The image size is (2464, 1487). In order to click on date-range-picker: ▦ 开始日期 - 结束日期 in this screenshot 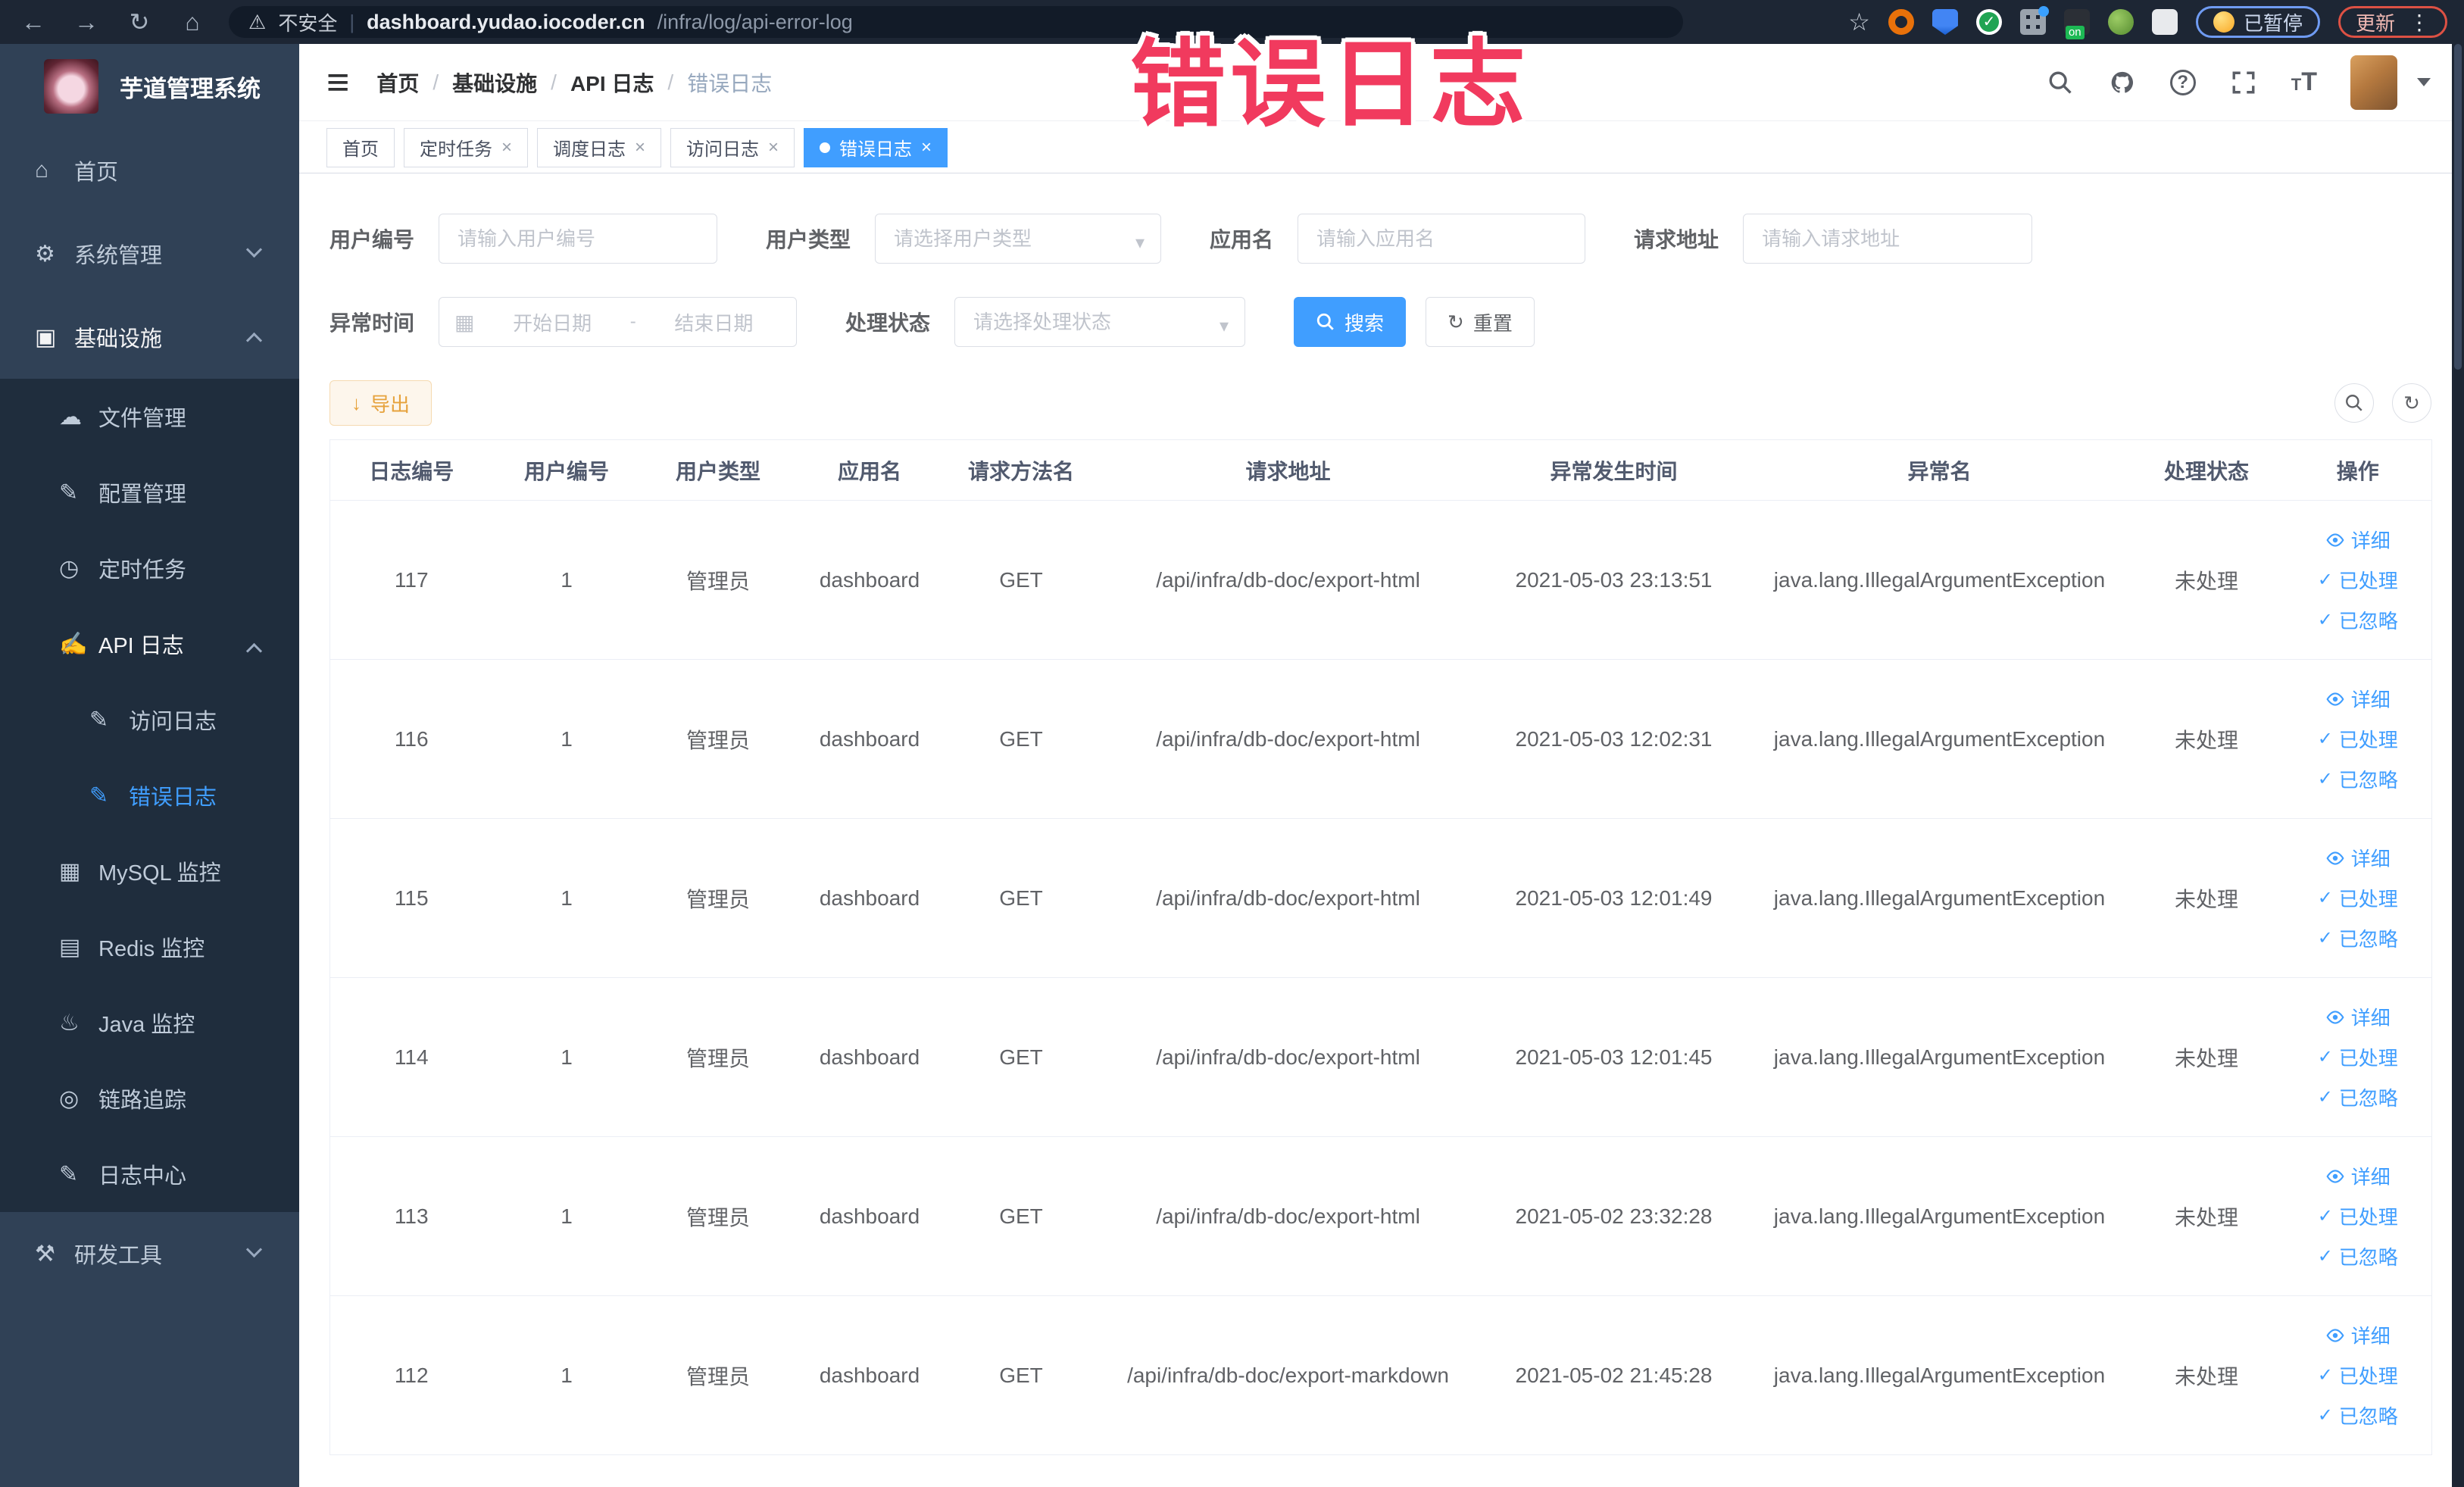, I will do `click(618, 322)`.